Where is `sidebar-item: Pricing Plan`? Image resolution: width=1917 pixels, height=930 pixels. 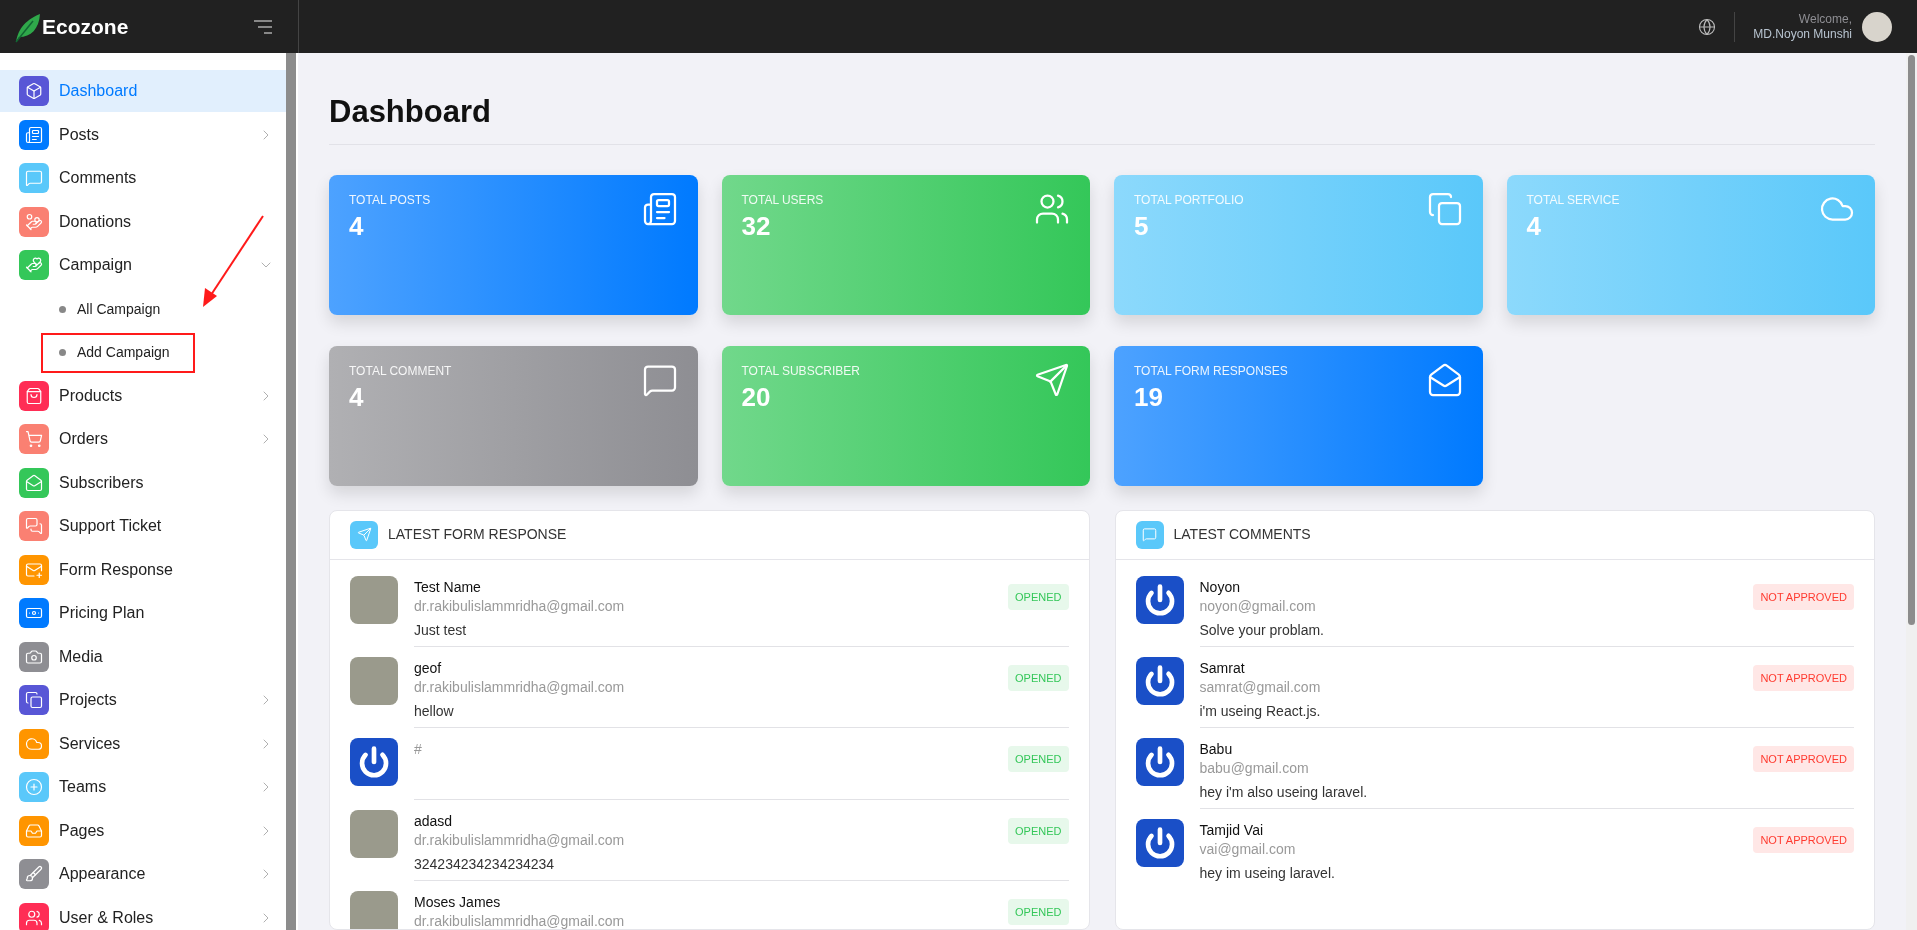 sidebar-item: Pricing Plan is located at coordinates (143, 613).